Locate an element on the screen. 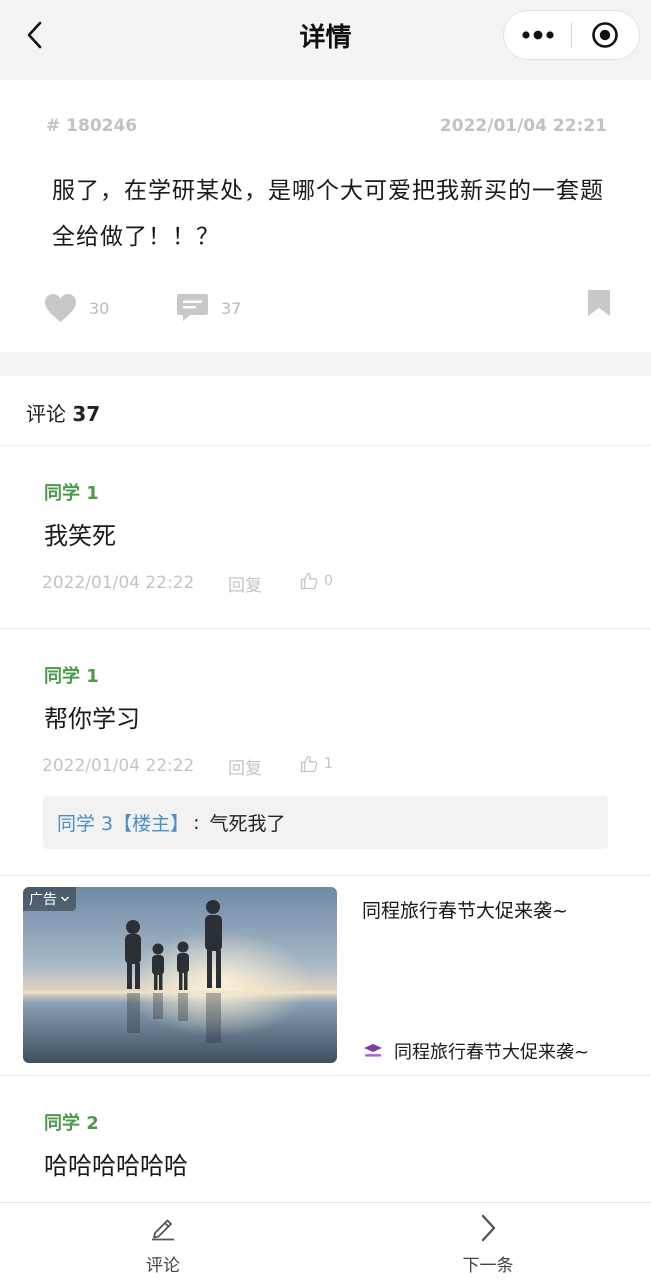  post-timestamp: 2022/01/04 22:21 is located at coordinates (523, 126).